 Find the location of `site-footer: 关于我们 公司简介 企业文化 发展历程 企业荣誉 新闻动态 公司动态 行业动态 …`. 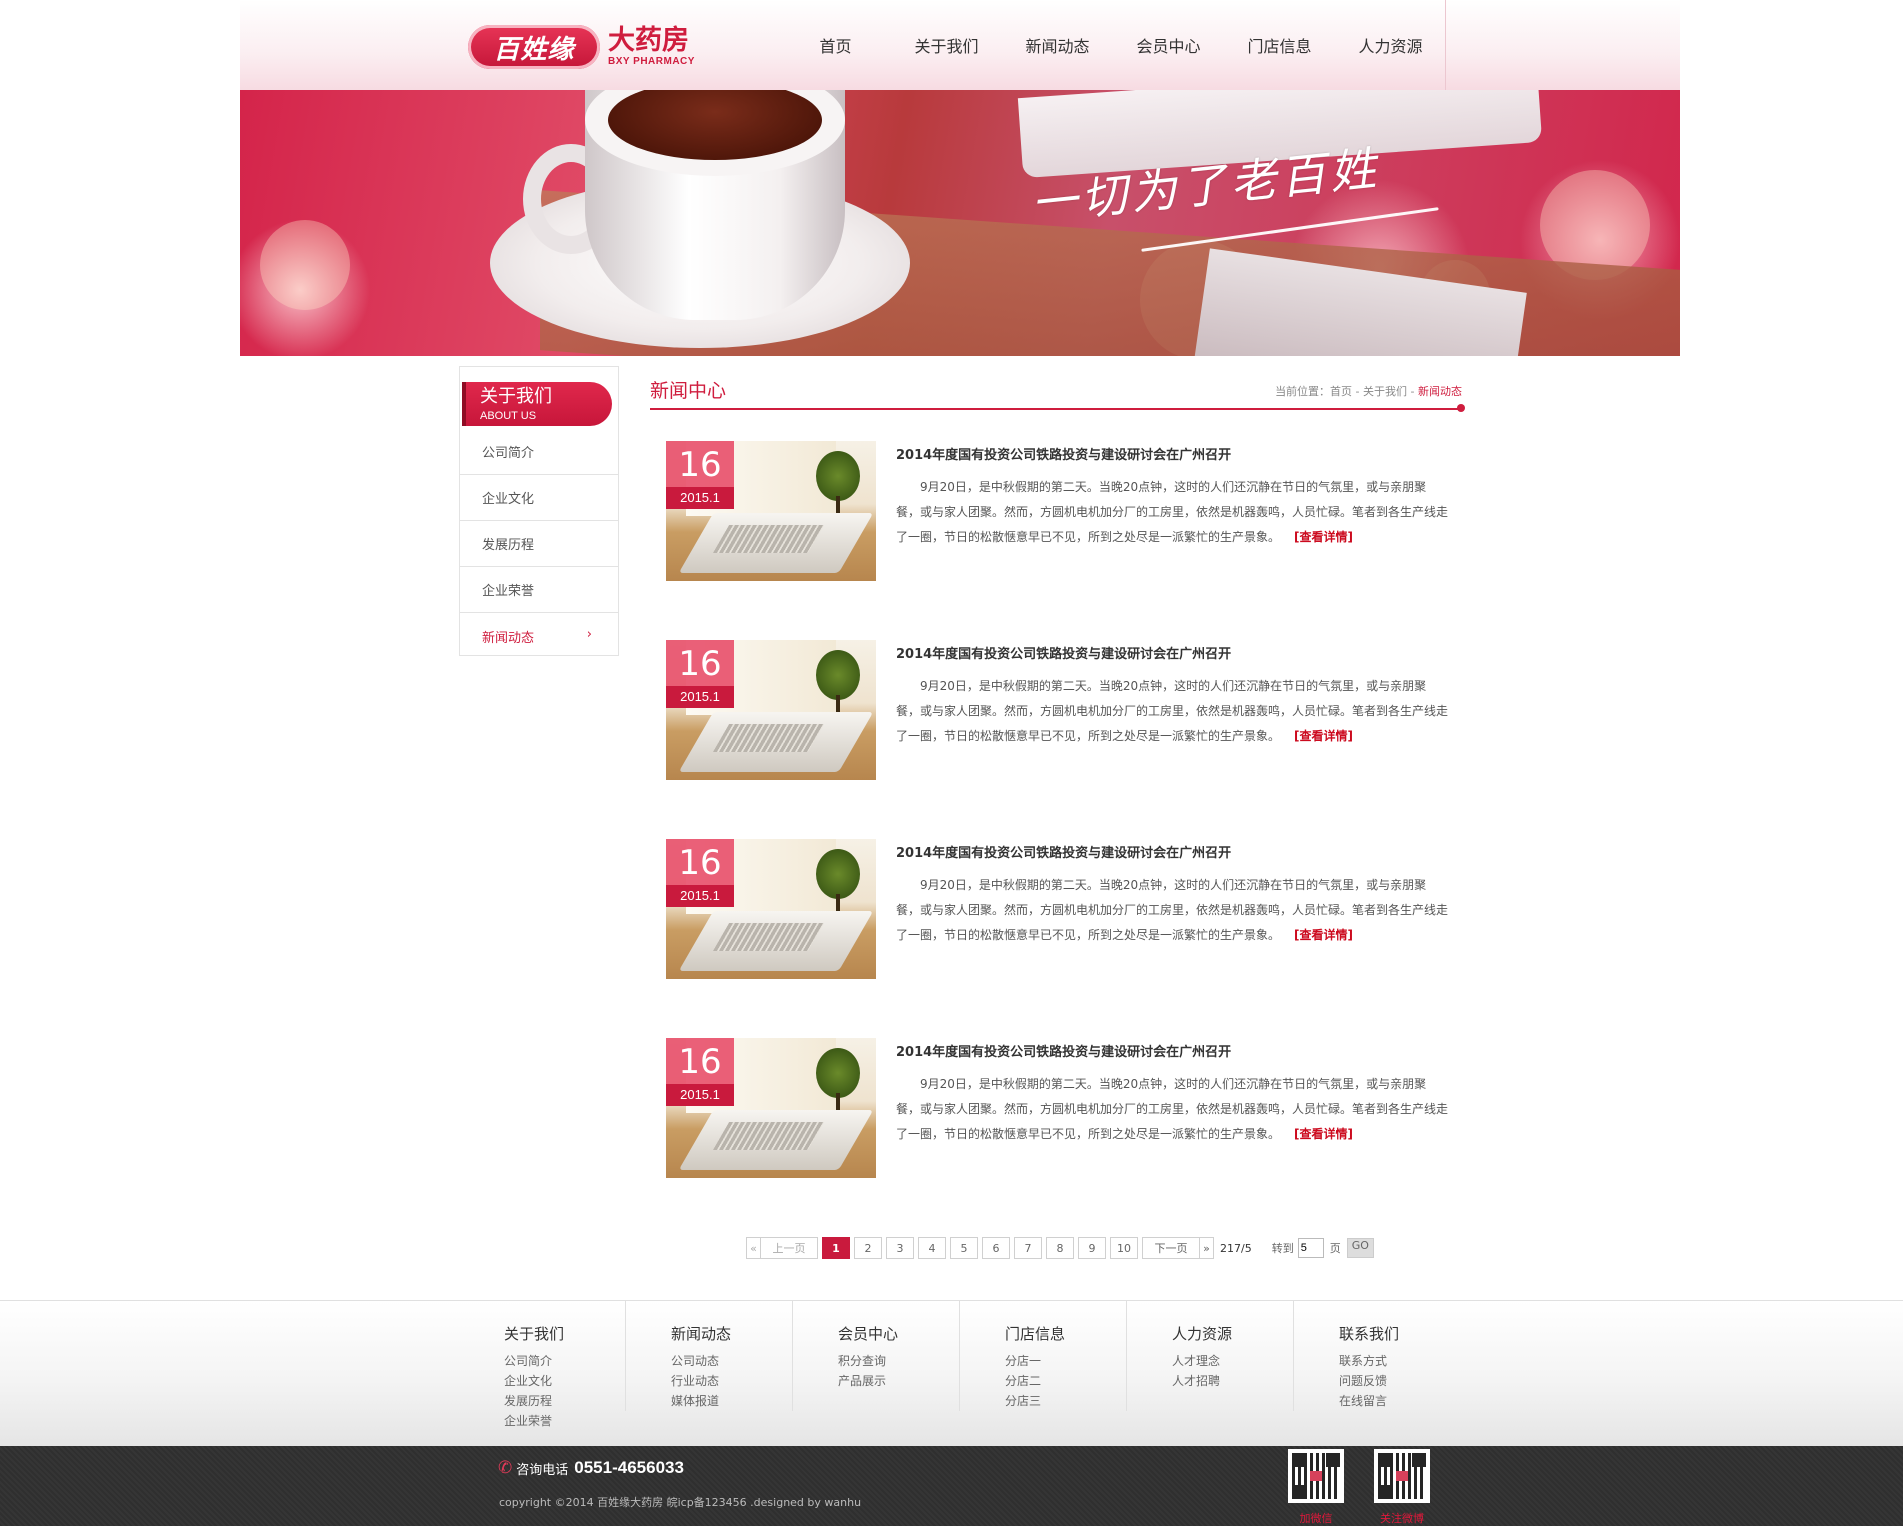

site-footer: 关于我们 公司简介 企业文化 发展历程 企业荣誉 新闻动态 公司动态 行业动态 … is located at coordinates (951, 1373).